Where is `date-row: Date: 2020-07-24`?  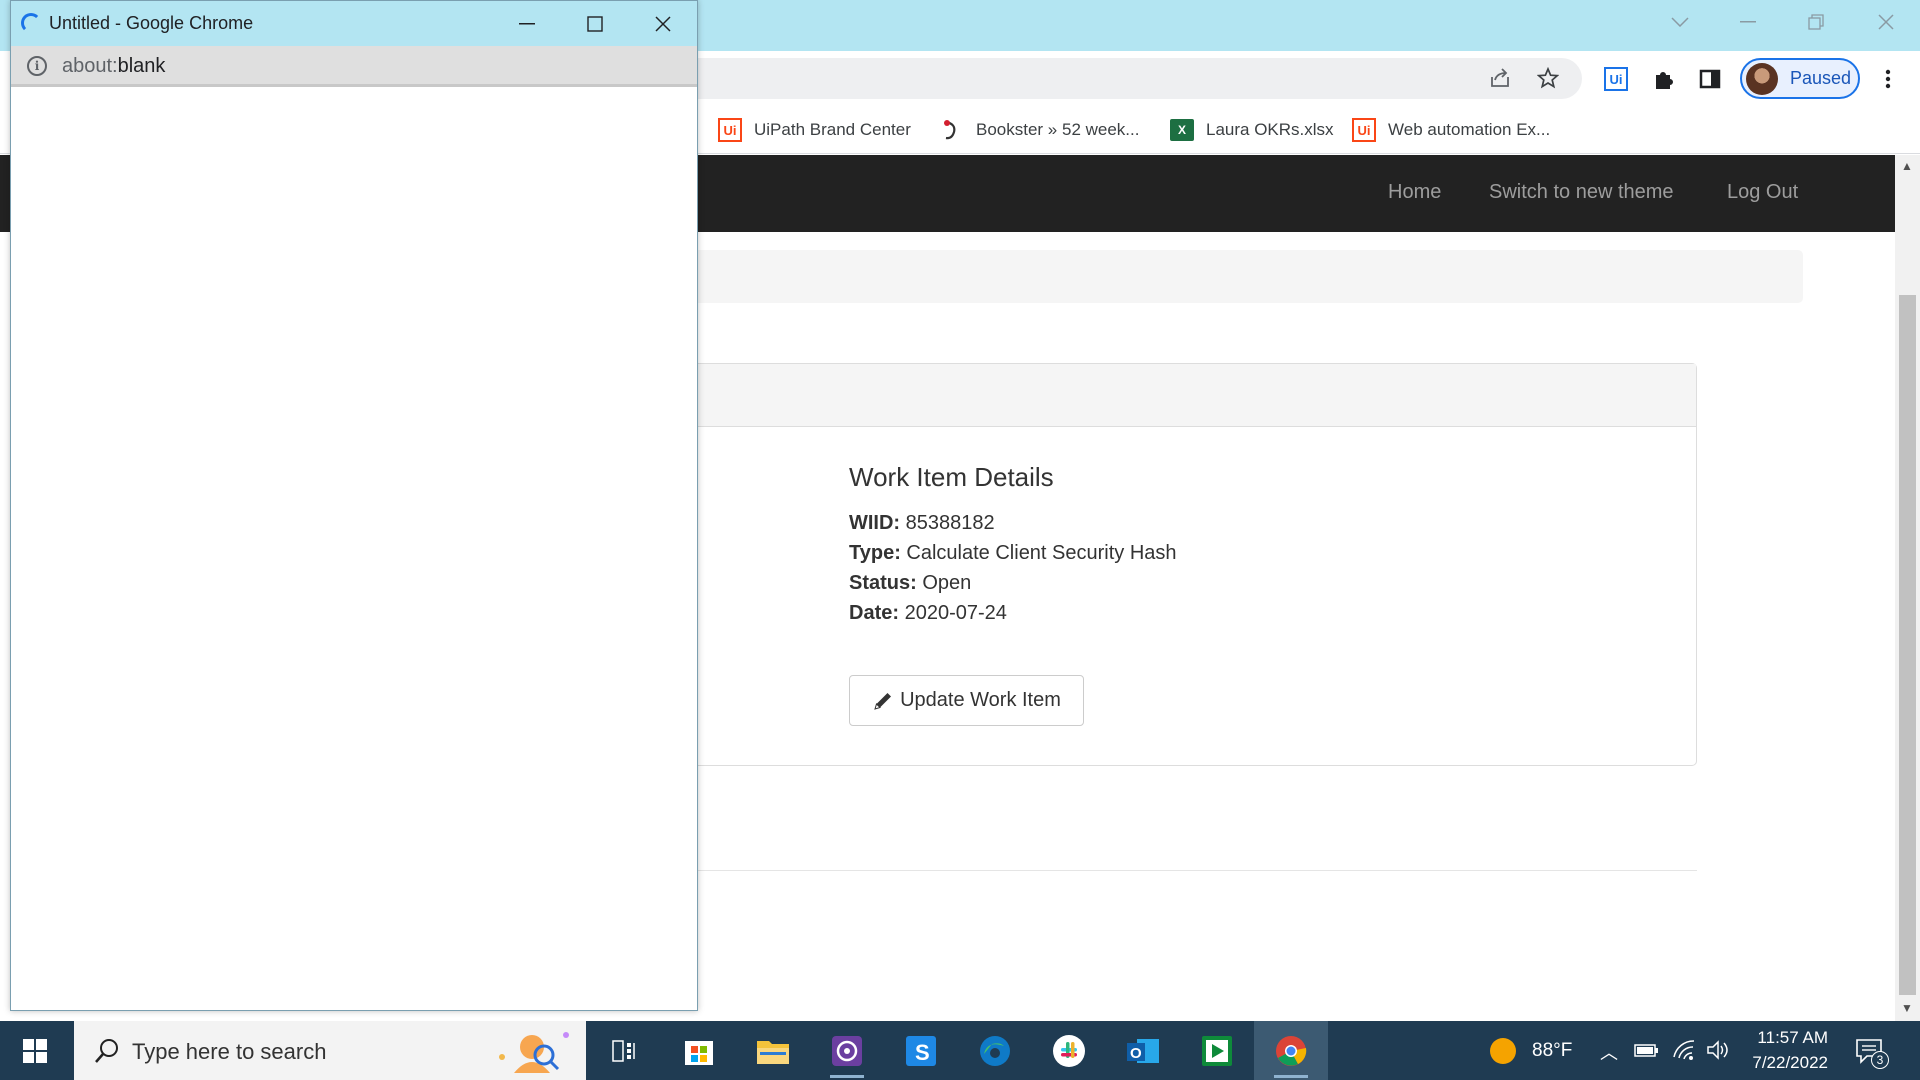 date-row: Date: 2020-07-24 is located at coordinates (928, 613).